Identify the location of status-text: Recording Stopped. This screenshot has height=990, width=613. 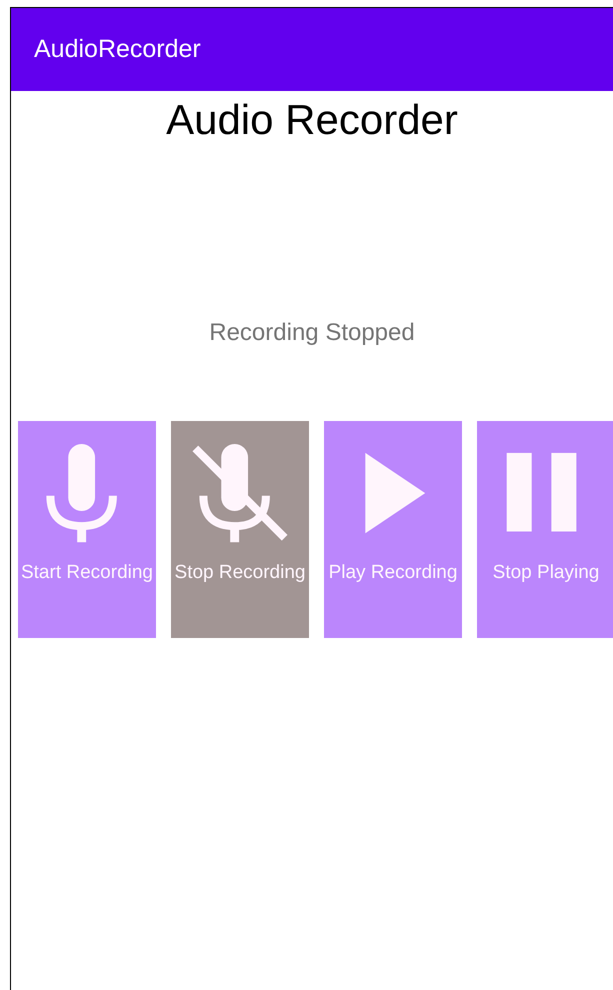
(312, 333).